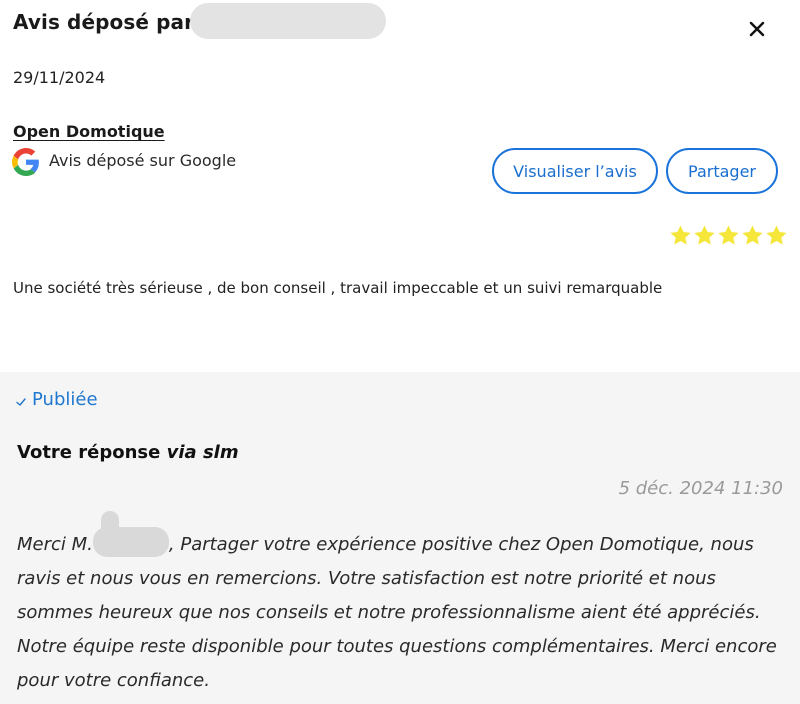 The image size is (800, 704). I want to click on status-badge: Publiée, so click(56, 399).